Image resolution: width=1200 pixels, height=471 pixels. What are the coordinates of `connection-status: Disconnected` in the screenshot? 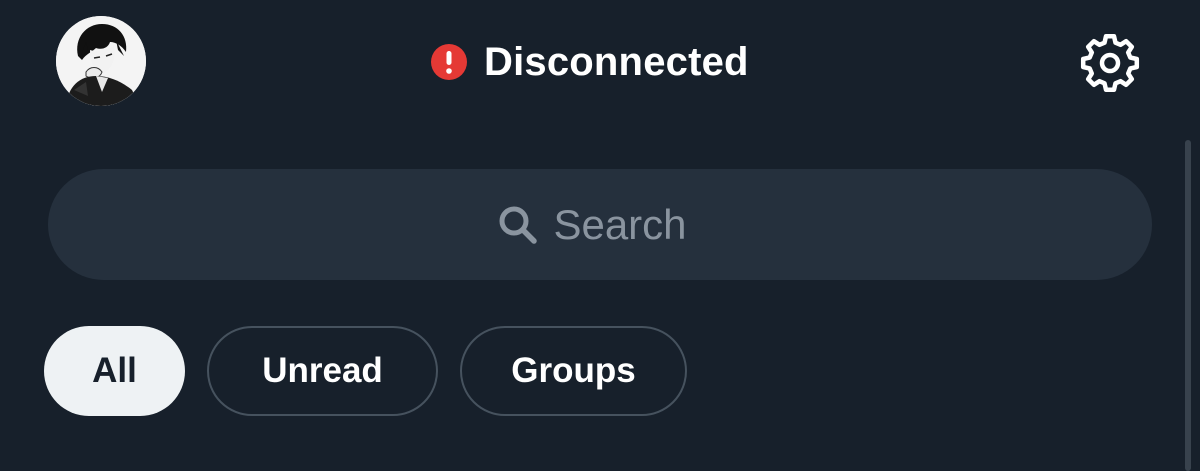 It's located at (589, 62).